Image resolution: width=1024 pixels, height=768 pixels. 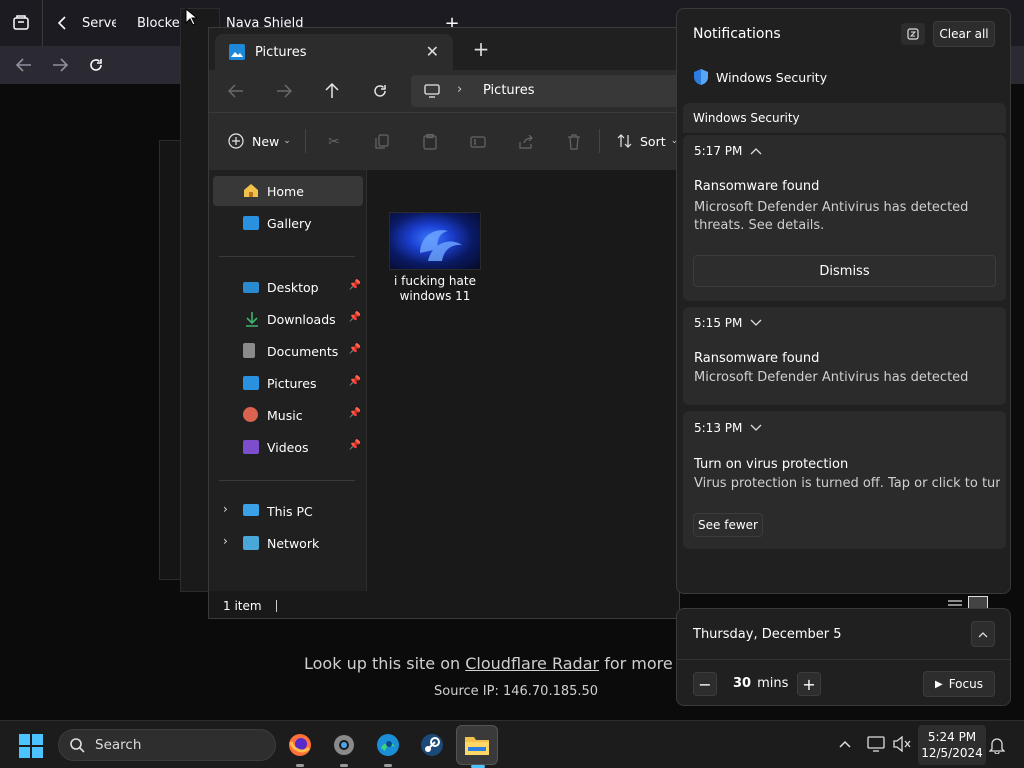 What do you see at coordinates (952, 753) in the screenshot?
I see `taskbar-date: 12/5/2024` at bounding box center [952, 753].